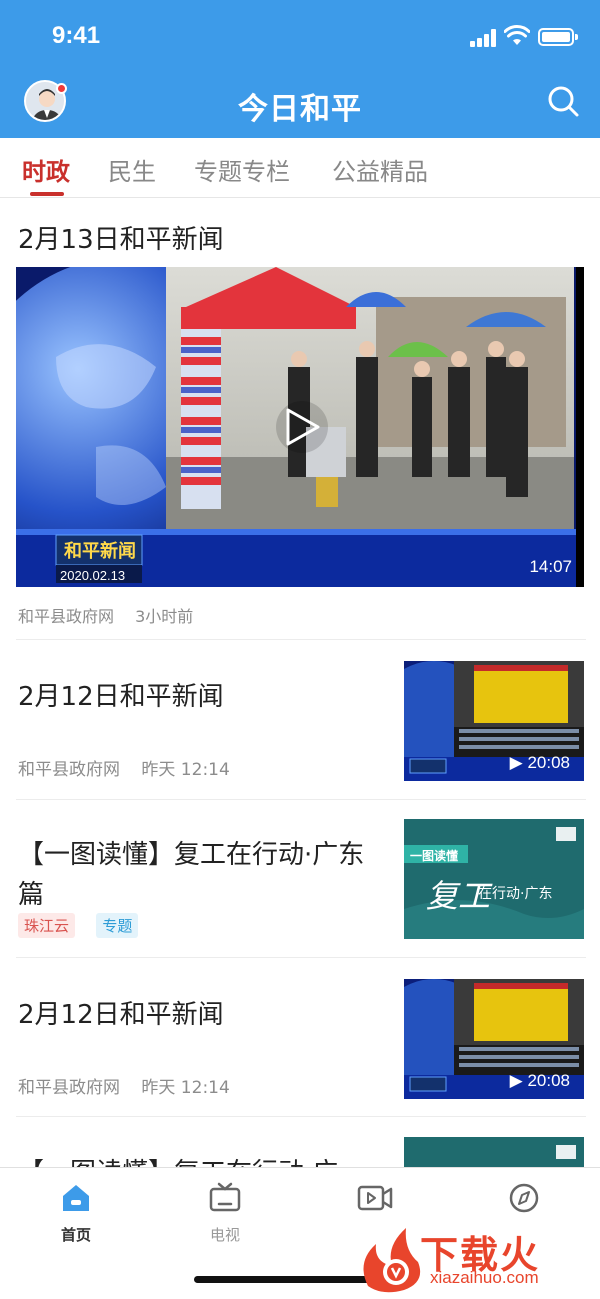 The height and width of the screenshot is (1299, 600). I want to click on cellular-signal-icon, so click(484, 38).